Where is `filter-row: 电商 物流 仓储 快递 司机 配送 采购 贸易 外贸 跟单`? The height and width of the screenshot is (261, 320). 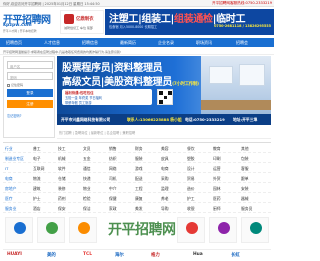 filter-row: 电商 物流 仓储 快递 司机 配送 采购 贸易 外贸 跟单 is located at coordinates (137, 178).